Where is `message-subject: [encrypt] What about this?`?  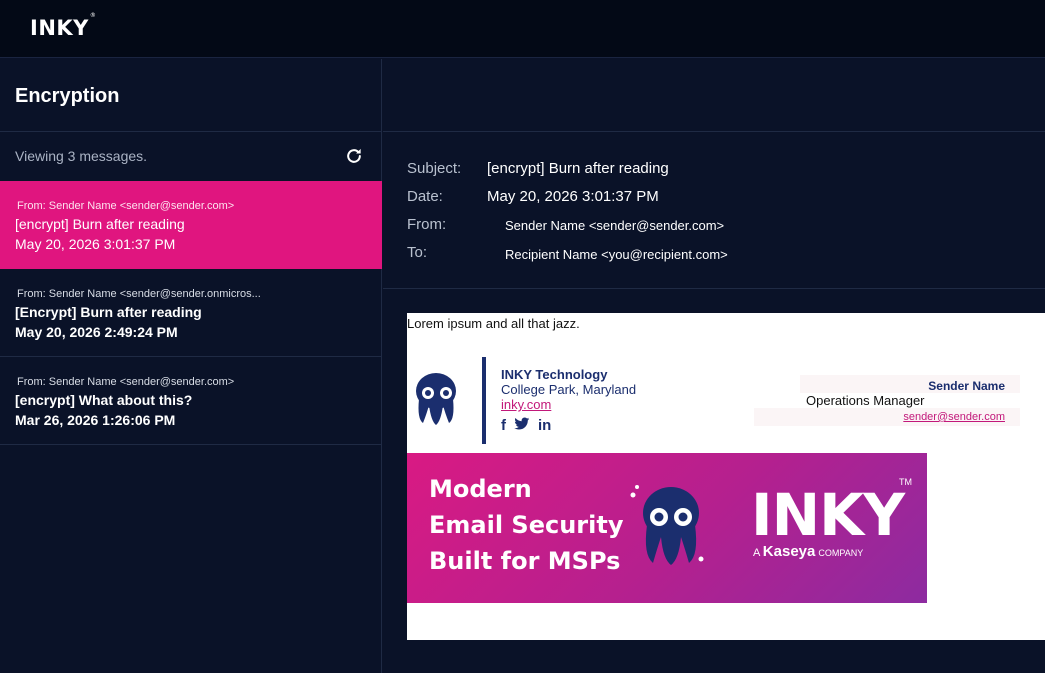 message-subject: [encrypt] What about this? is located at coordinates (104, 400).